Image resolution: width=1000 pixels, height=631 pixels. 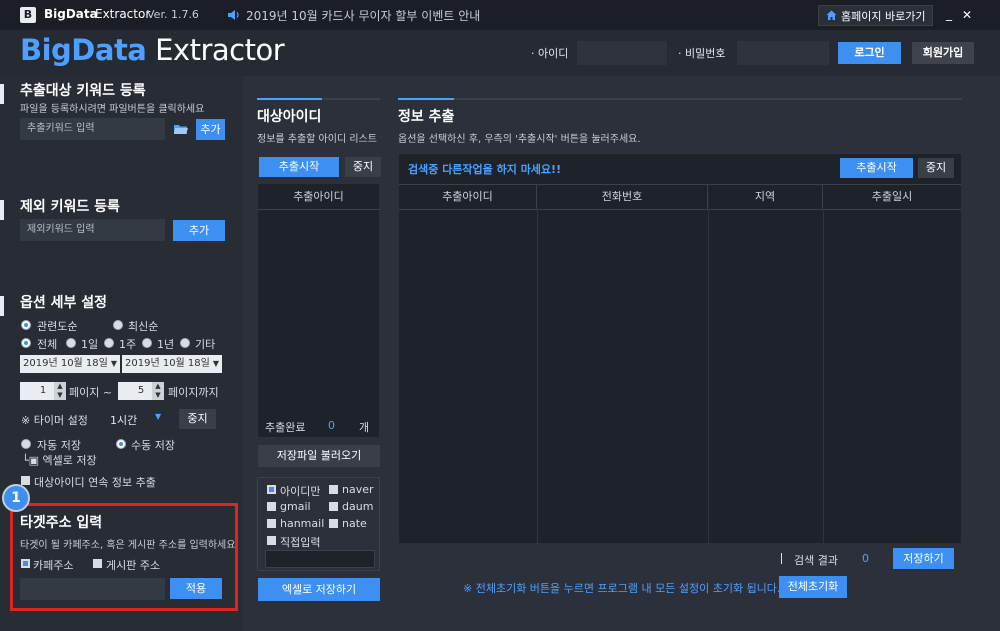 What do you see at coordinates (354, 523) in the screenshot?
I see `nate-label: nate` at bounding box center [354, 523].